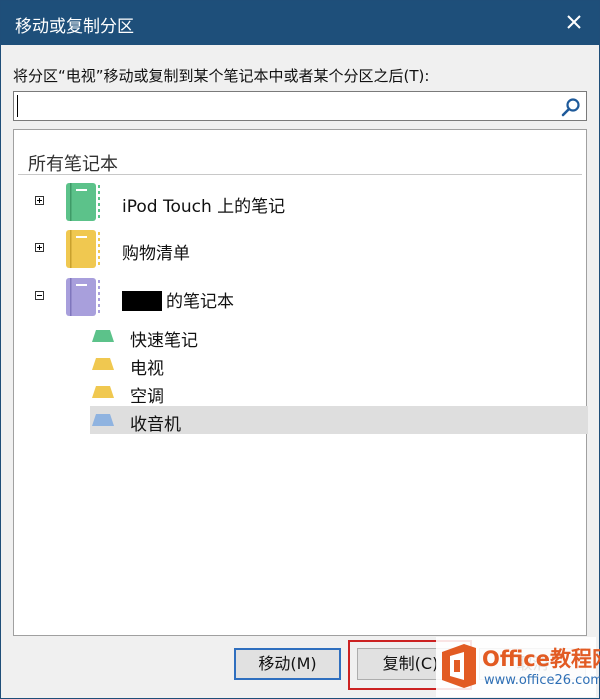 This screenshot has width=600, height=699. Describe the element at coordinates (300, 297) in the screenshot. I see `notebook-item: 的笔记本` at that location.